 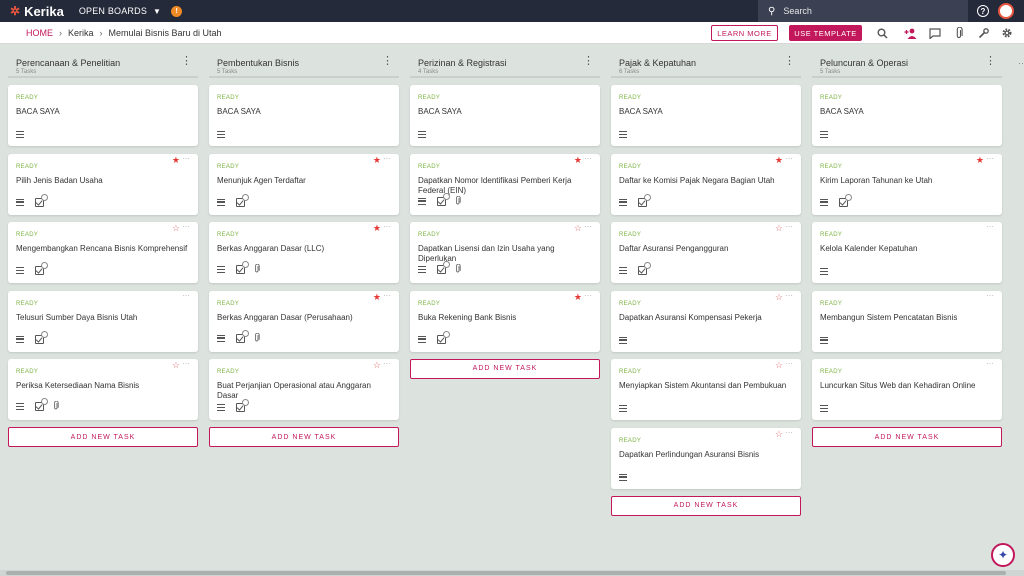 I want to click on column-header: Perencanaan & Penelitian 5 Tasks ⋮, so click(x=103, y=65).